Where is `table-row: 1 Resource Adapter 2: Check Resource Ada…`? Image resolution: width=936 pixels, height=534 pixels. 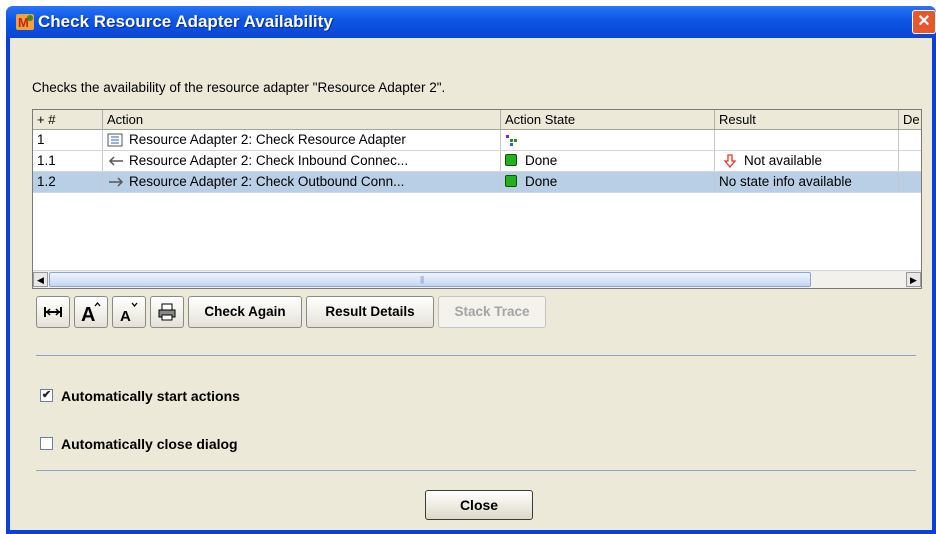 table-row: 1 Resource Adapter 2: Check Resource Ada… is located at coordinates (477, 140).